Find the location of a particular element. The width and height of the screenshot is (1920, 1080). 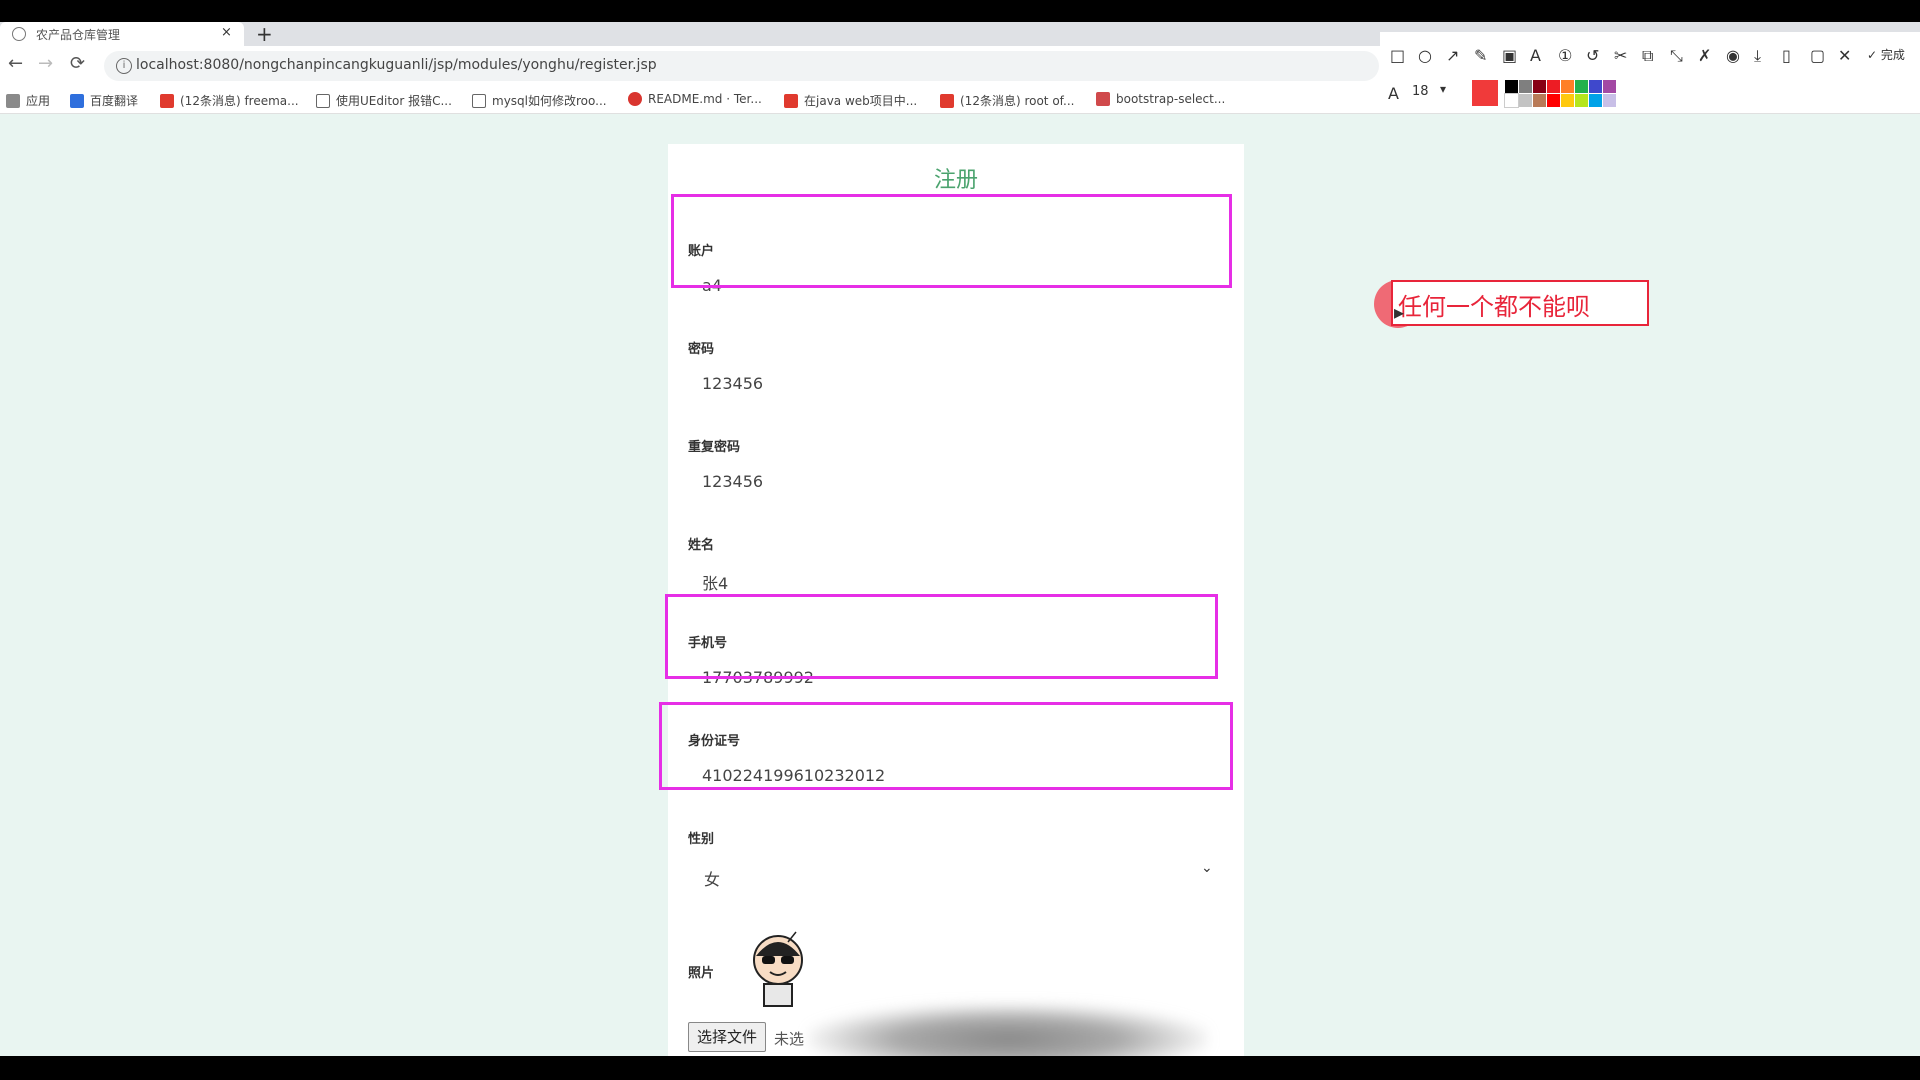

current-color-swatch is located at coordinates (1485, 93).